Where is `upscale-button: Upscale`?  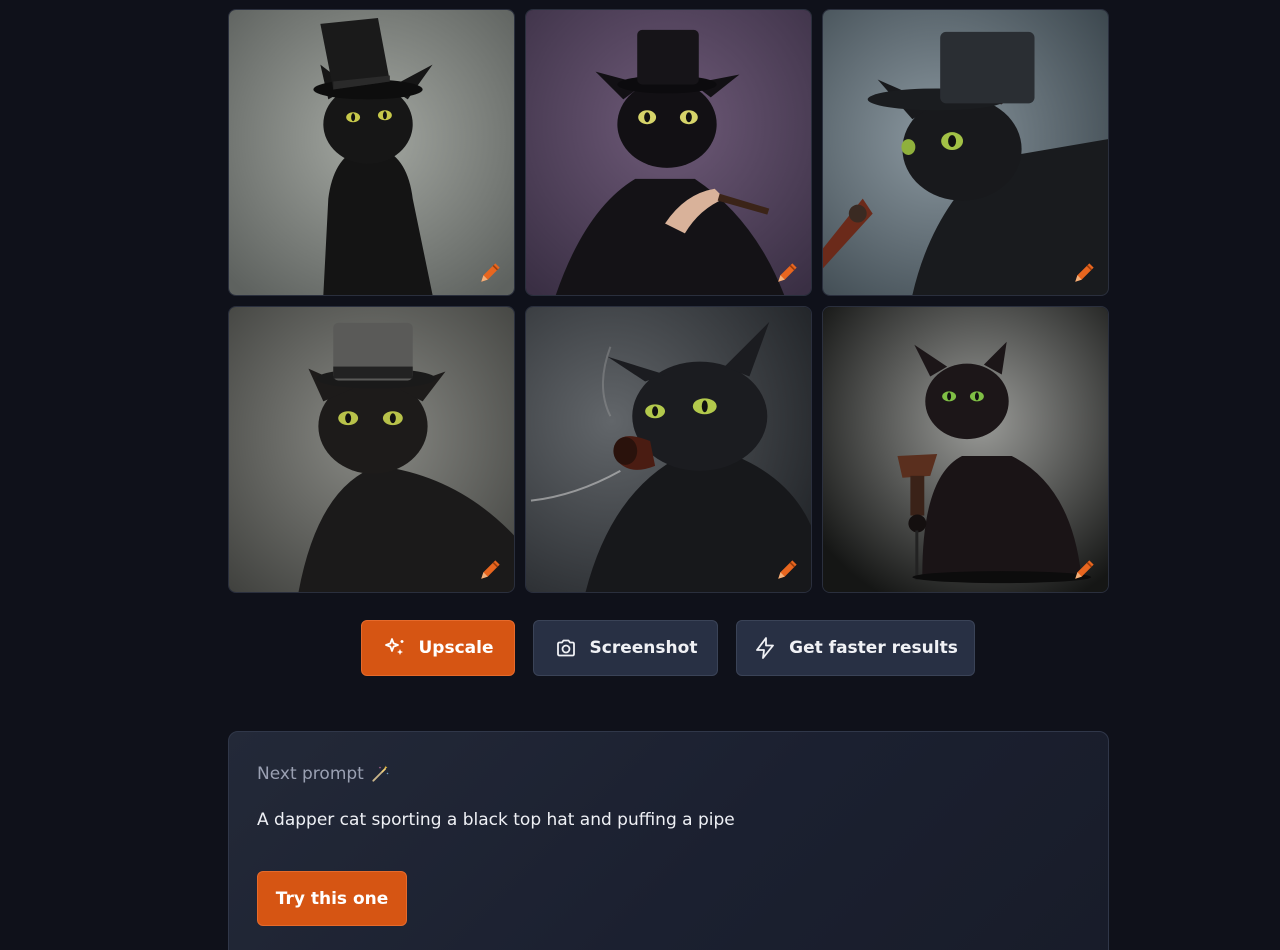 upscale-button: Upscale is located at coordinates (438, 648).